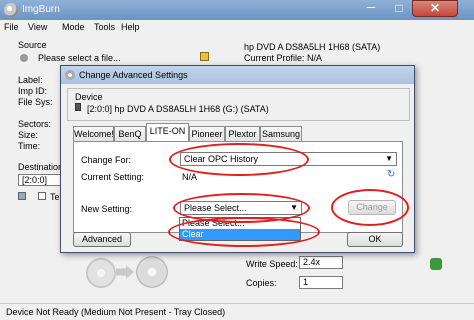 The image size is (474, 320). I want to click on menu-mode: Mode, so click(73, 27).